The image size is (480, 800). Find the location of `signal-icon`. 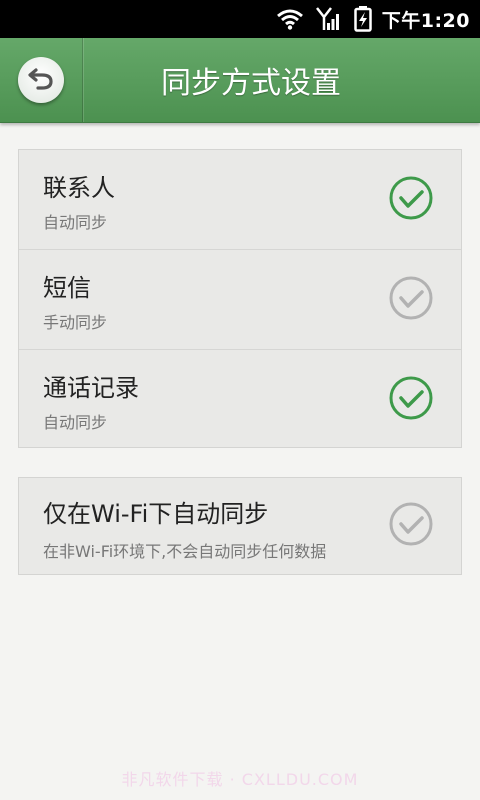

signal-icon is located at coordinates (328, 19).